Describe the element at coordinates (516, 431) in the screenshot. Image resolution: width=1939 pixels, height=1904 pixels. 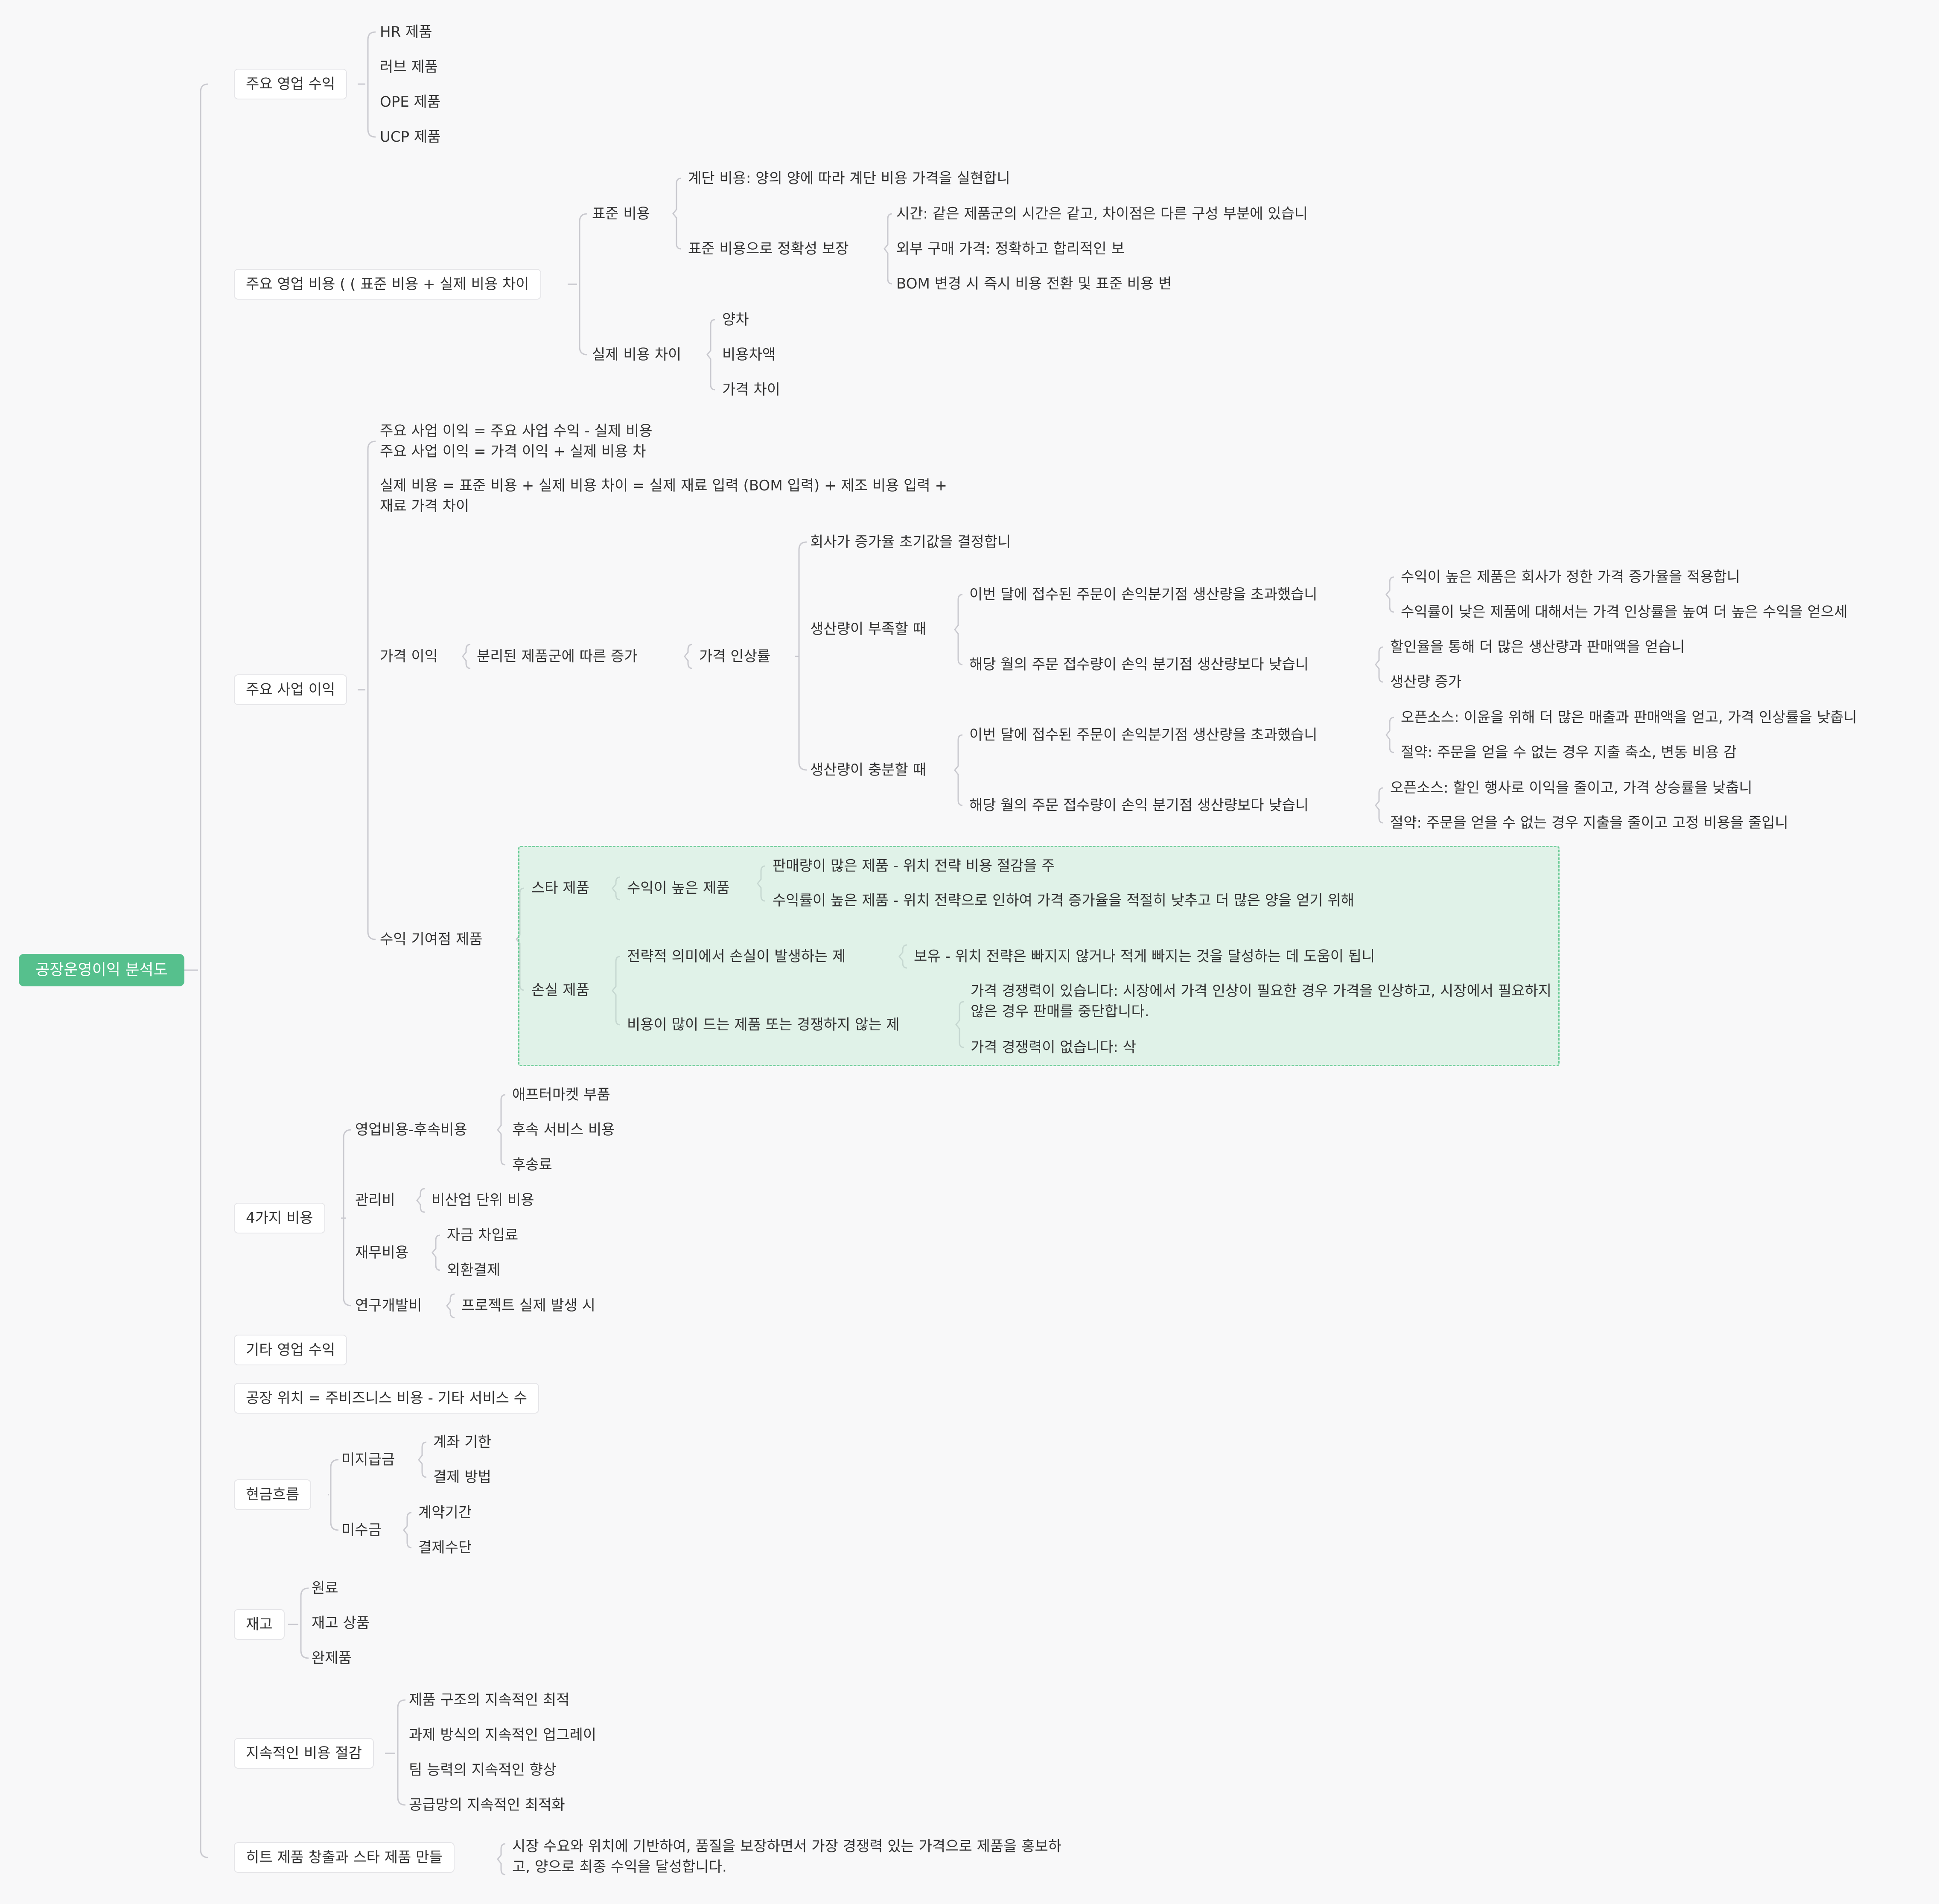
I see `topic-profit-formula: 주요 사업 이익 = 주요 사업 수익 - 실제 비용` at that location.